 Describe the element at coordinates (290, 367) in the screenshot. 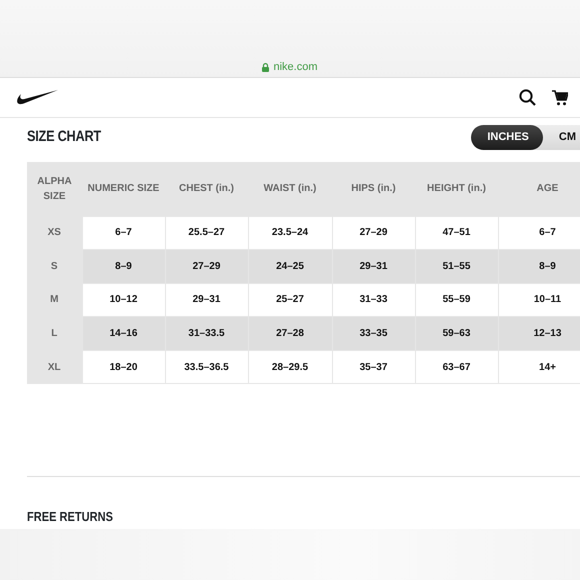

I see `table-cell: 28–29.5` at that location.